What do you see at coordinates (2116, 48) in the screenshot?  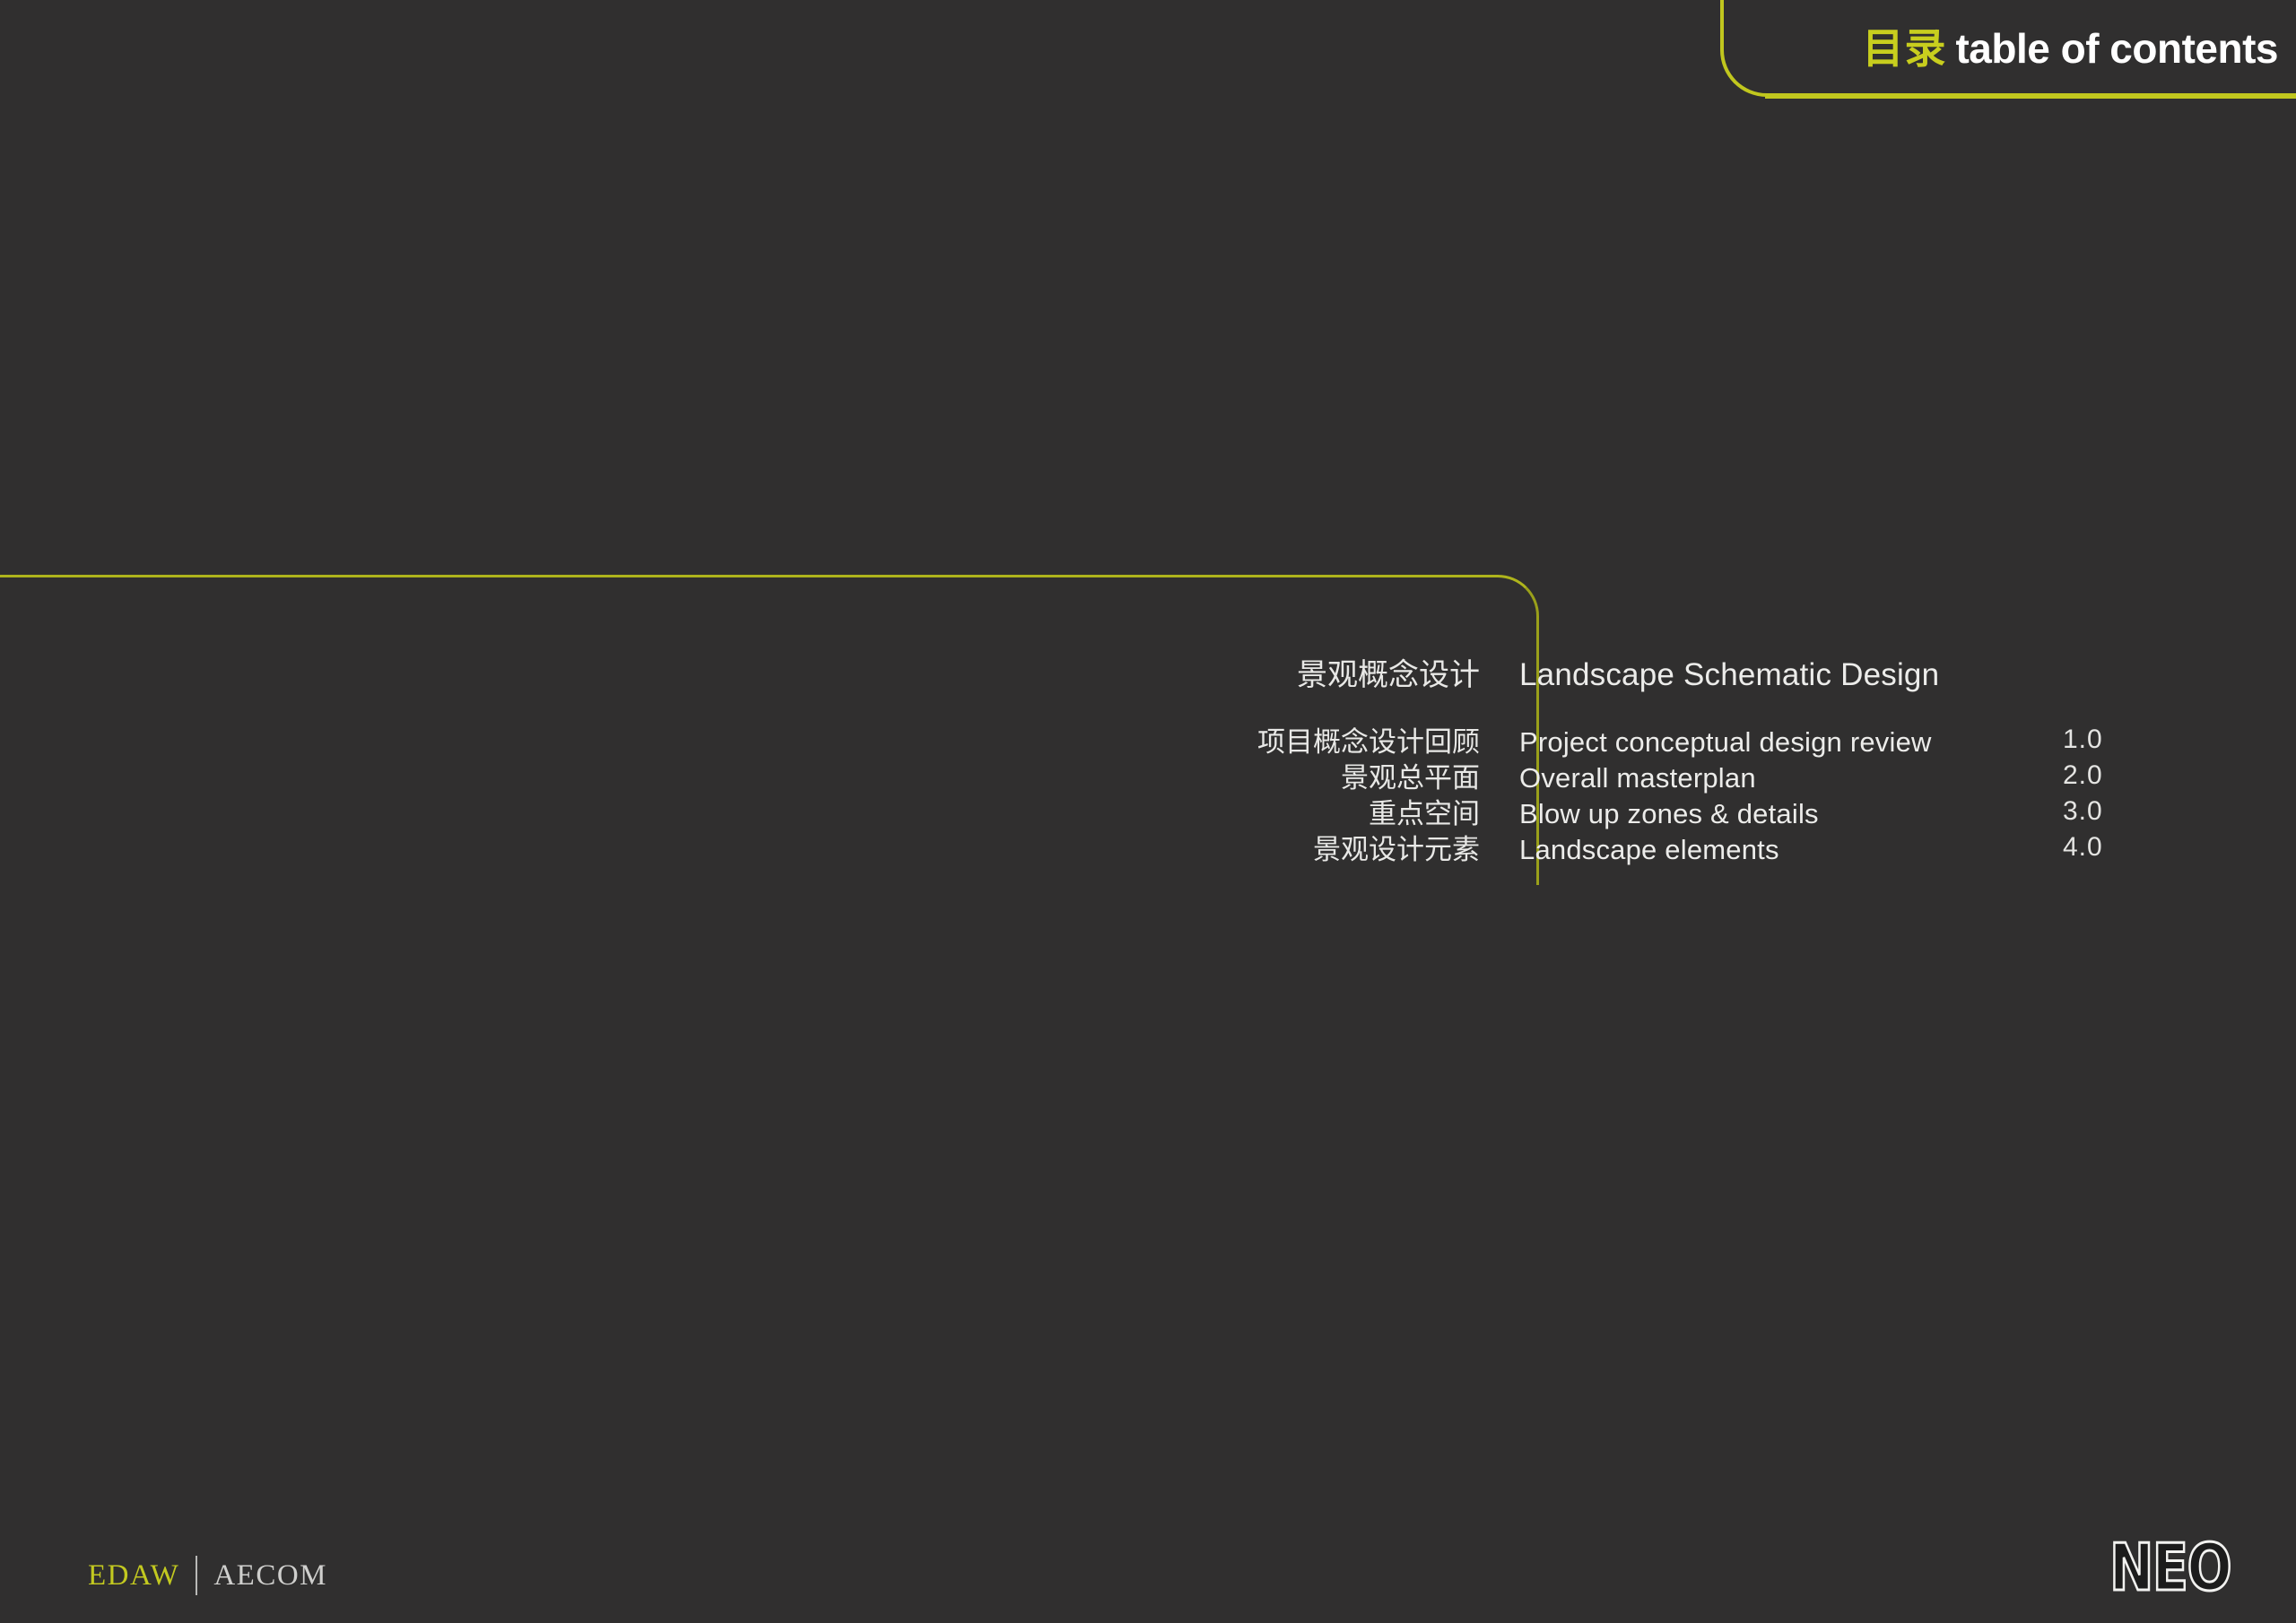 I see `page-title-en: table of contents` at bounding box center [2116, 48].